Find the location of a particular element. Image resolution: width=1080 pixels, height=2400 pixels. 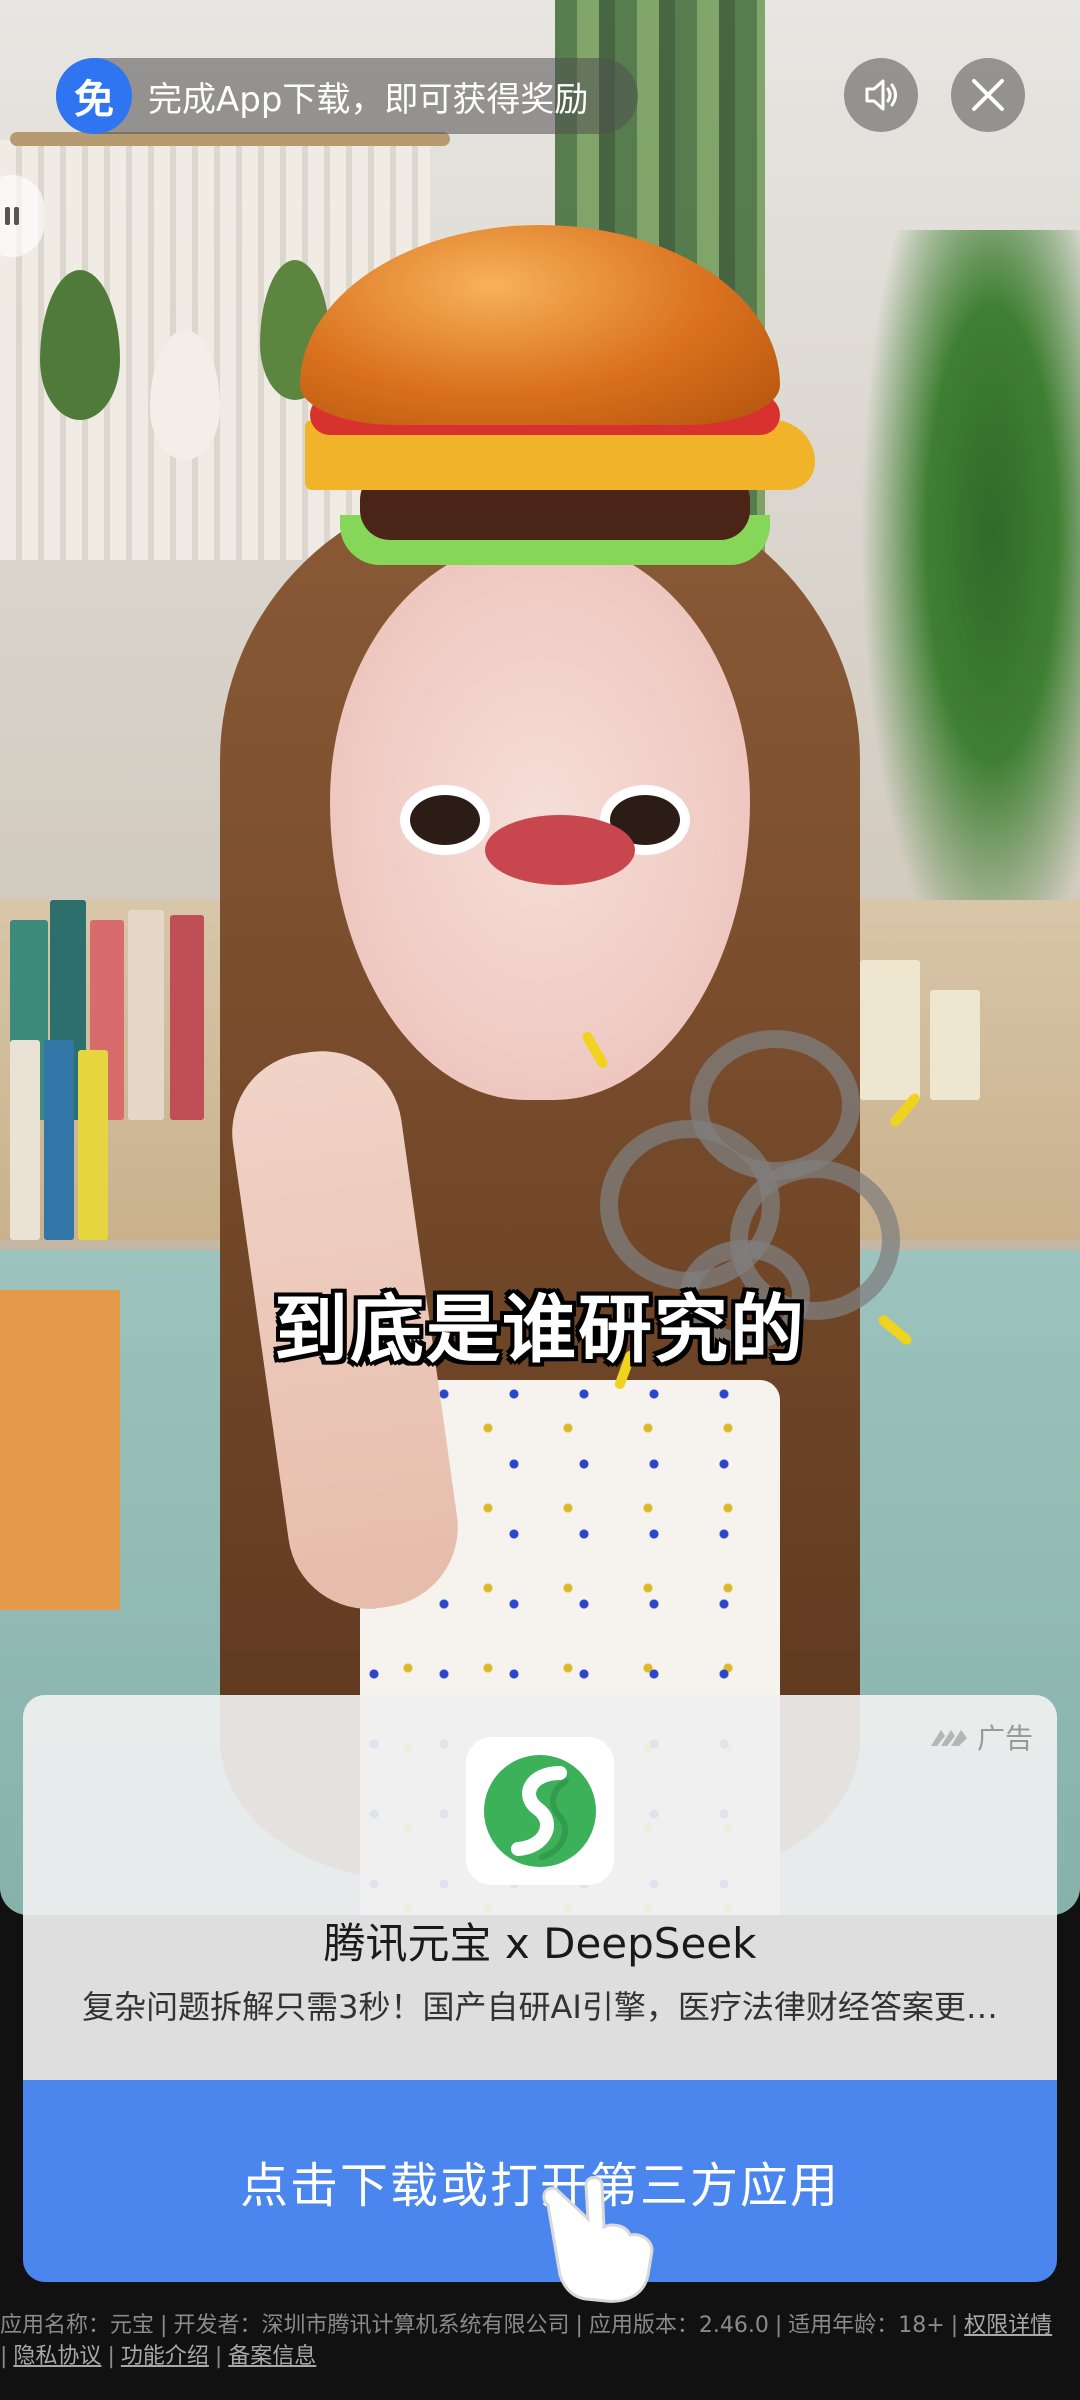

background-plant is located at coordinates (970, 610).